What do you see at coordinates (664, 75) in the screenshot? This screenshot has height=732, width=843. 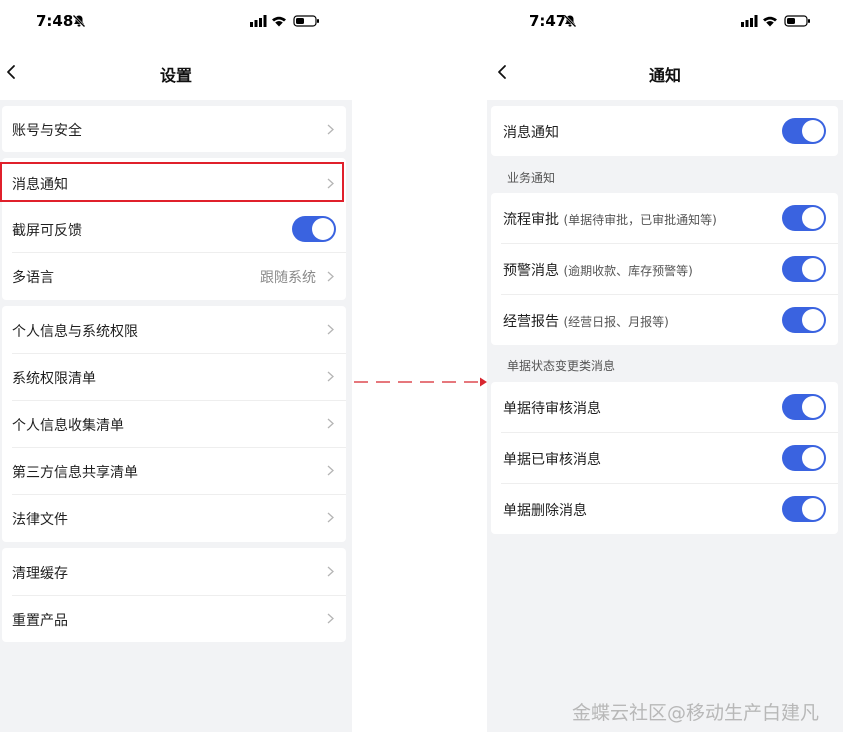 I see `page-title: 通知` at bounding box center [664, 75].